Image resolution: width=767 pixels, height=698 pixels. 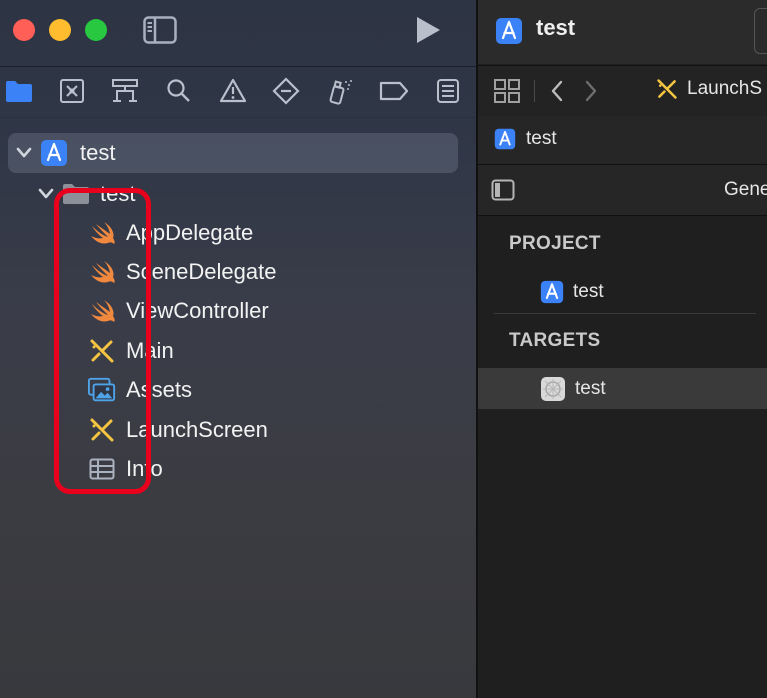 I want to click on tree-project-row: test, so click(x=233, y=153).